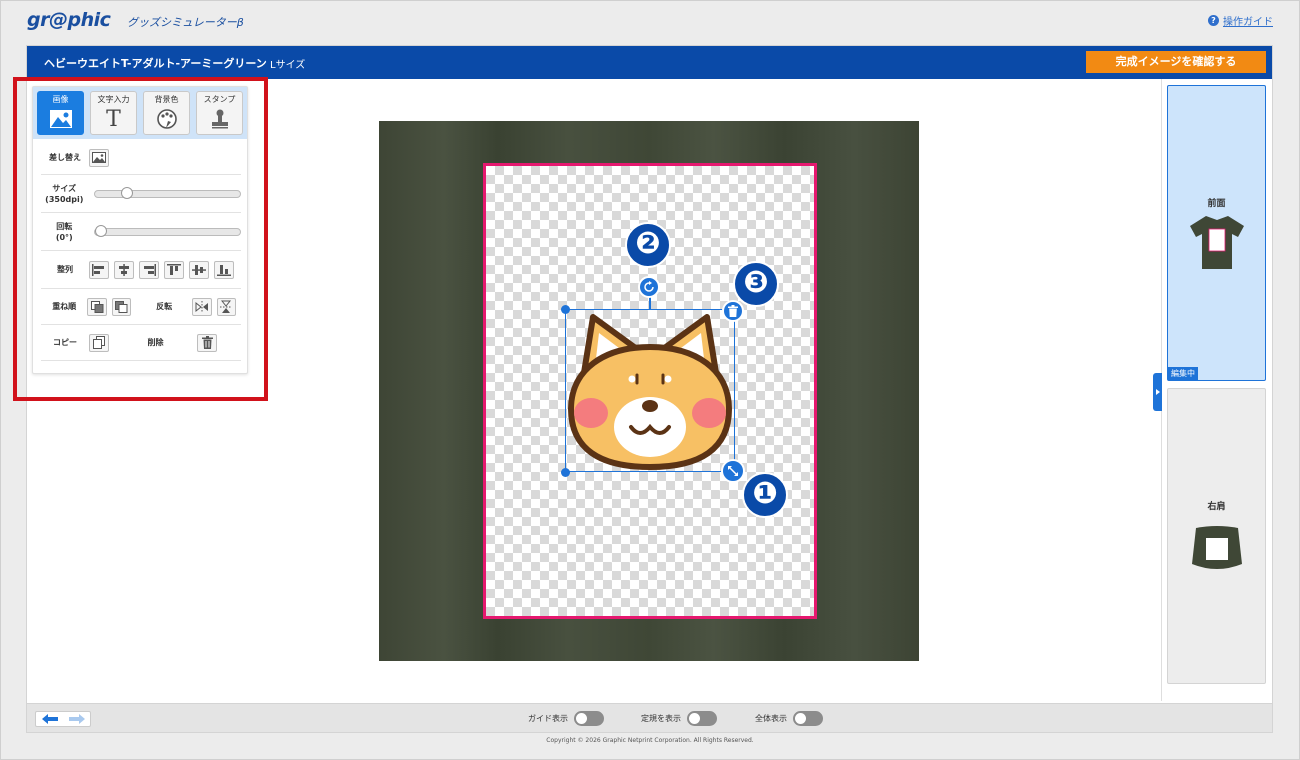  Describe the element at coordinates (1248, 22) in the screenshot. I see `guide-link-label: 操作ガイド` at that location.